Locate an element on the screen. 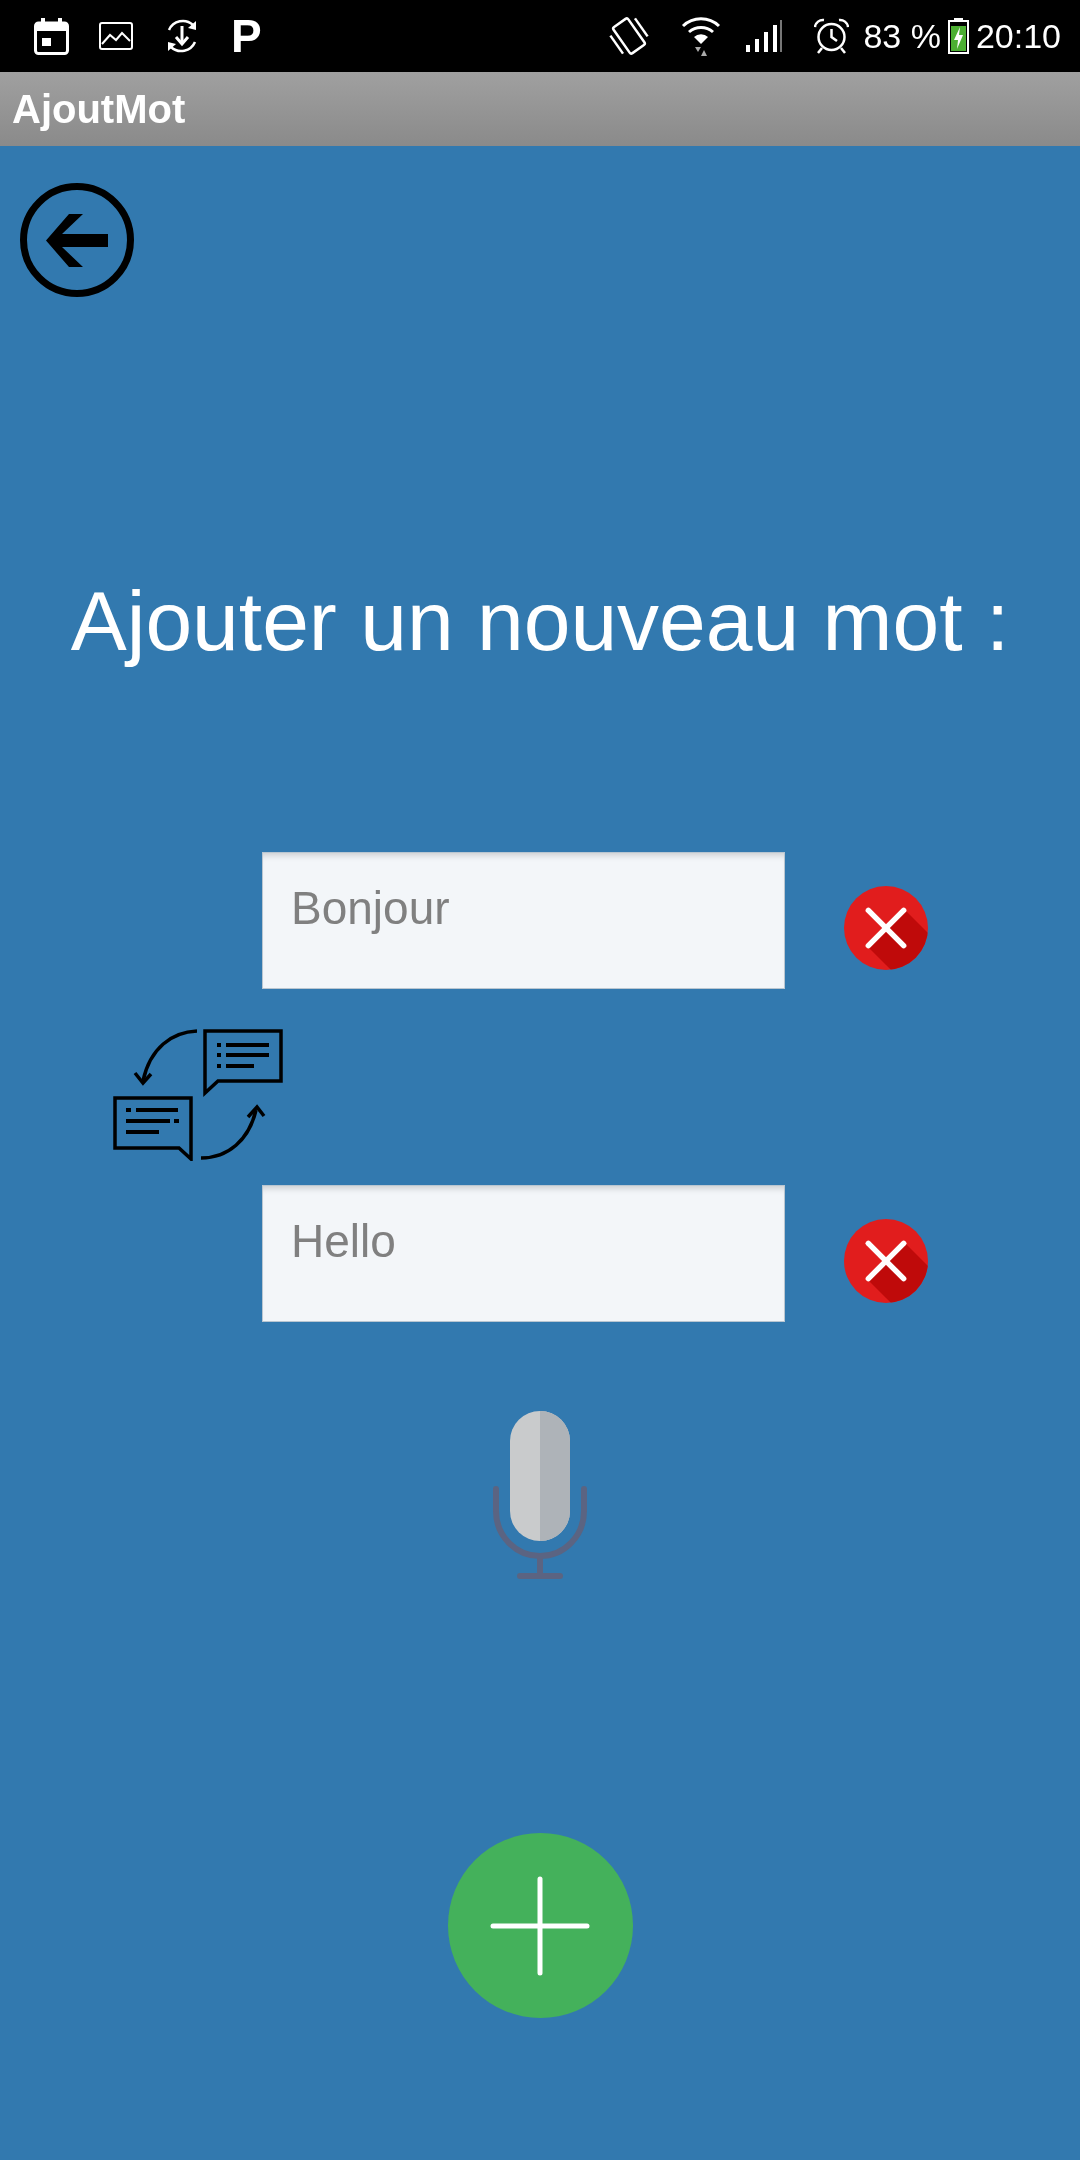  back-arrow-icon is located at coordinates (77, 240).